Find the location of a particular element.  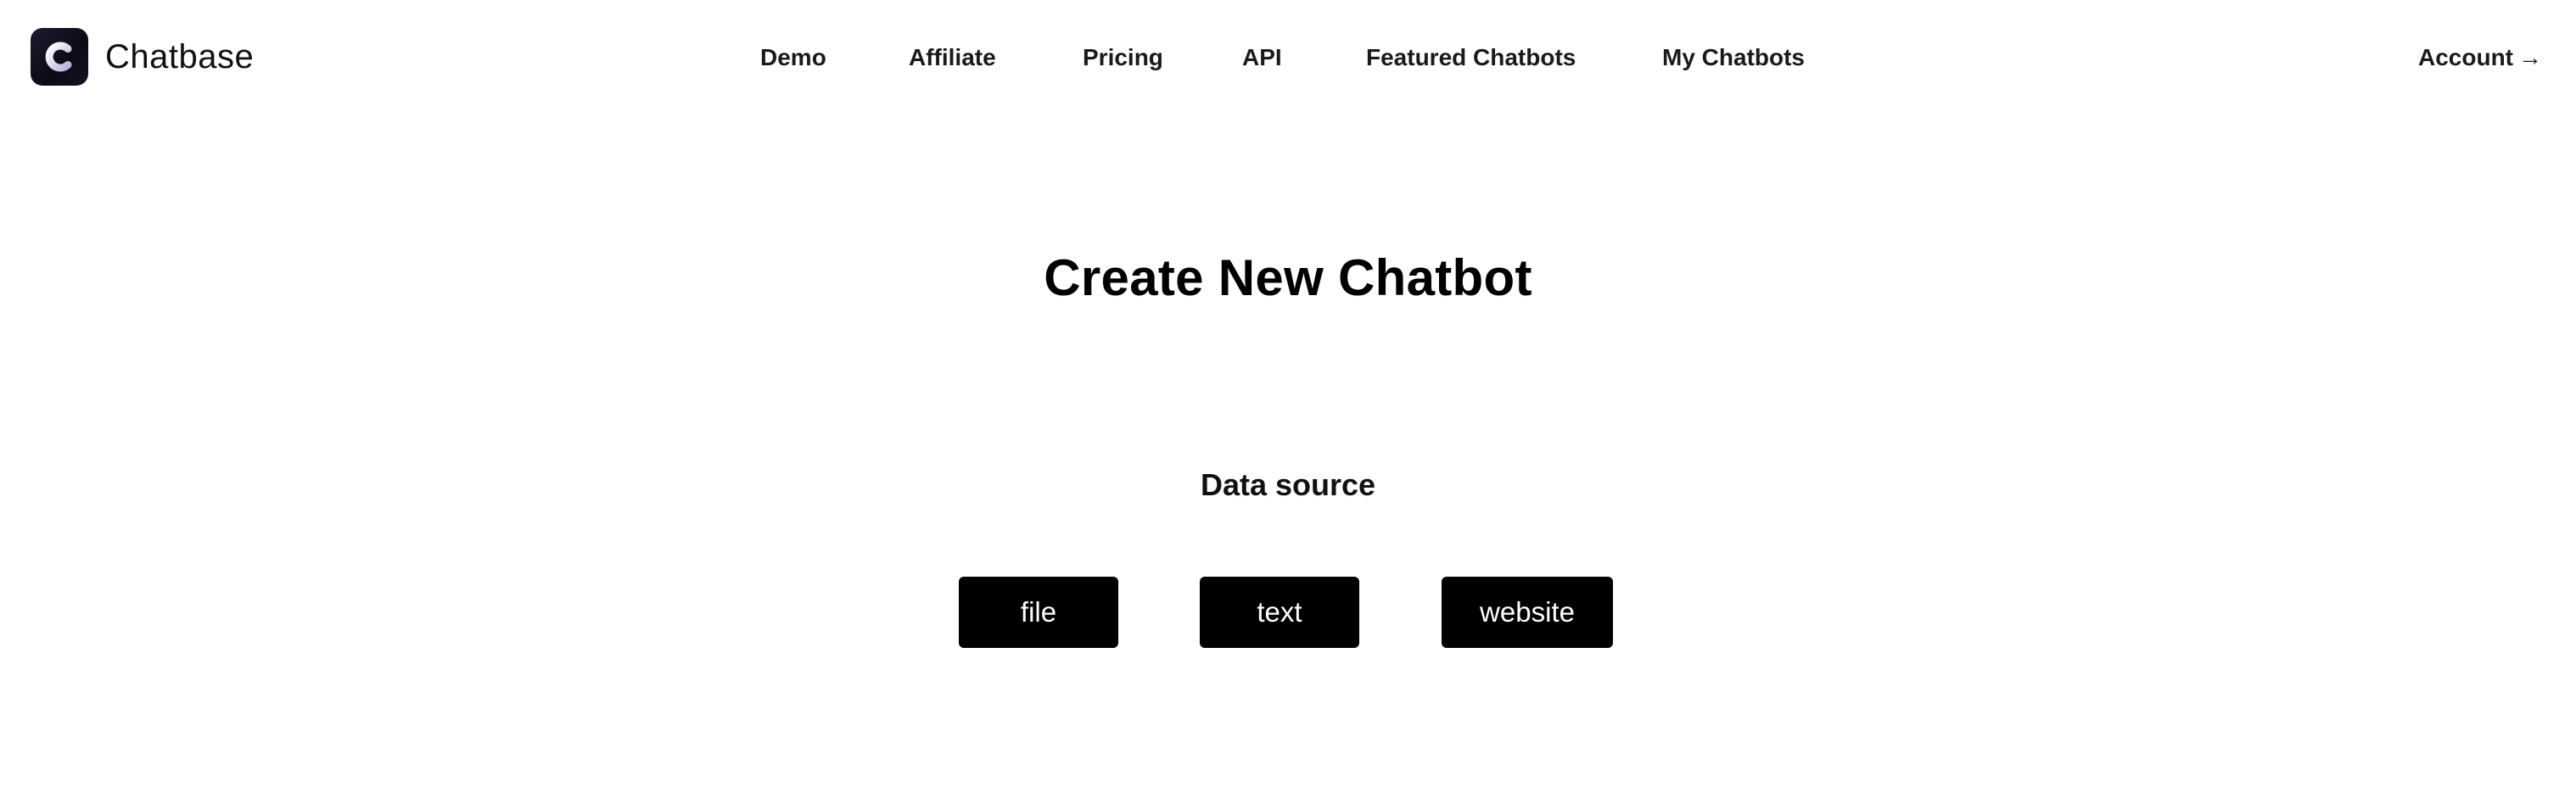

file-source-button: file is located at coordinates (1038, 612).